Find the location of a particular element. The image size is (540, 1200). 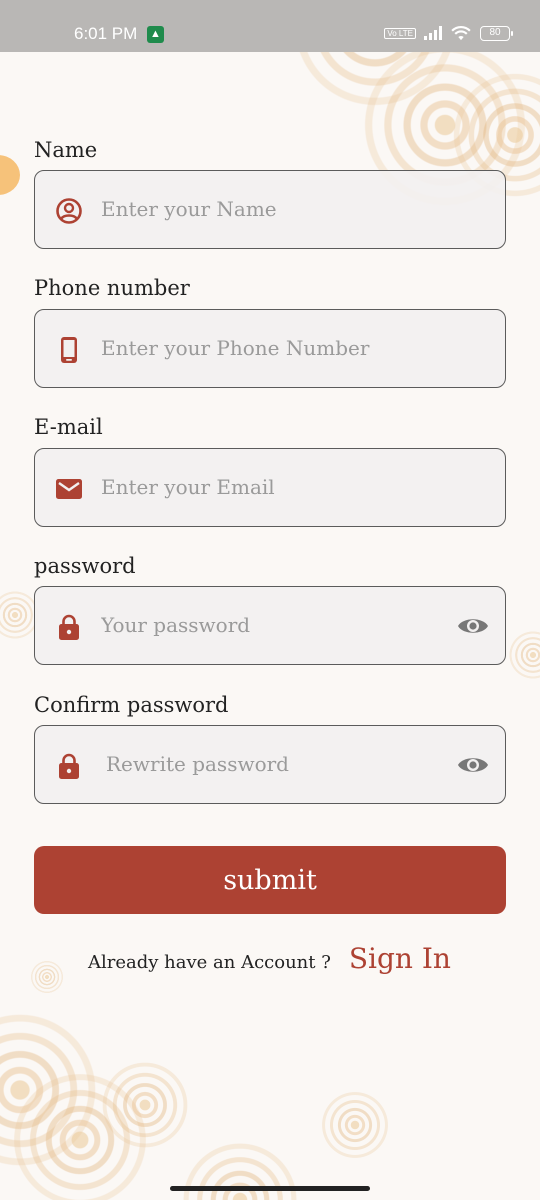

gallery-app-icon: ▲ is located at coordinates (155, 34).